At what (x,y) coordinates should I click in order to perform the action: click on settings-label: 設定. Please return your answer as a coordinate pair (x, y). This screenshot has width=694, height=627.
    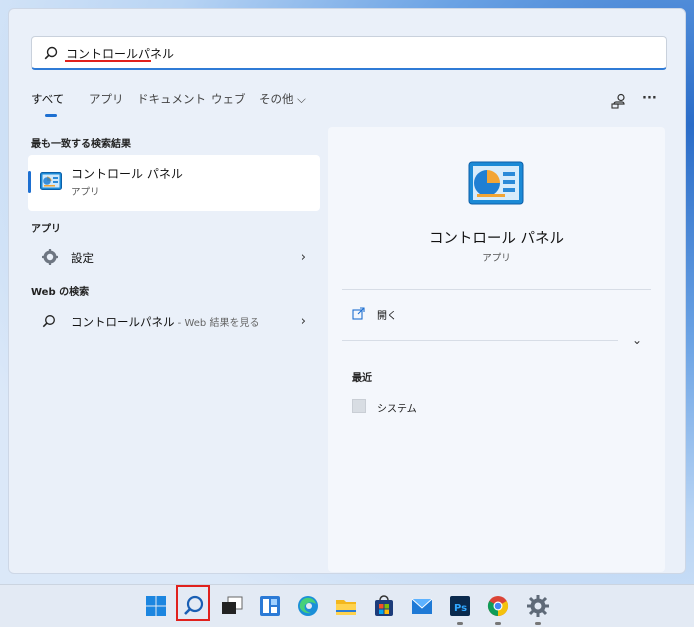
    Looking at the image, I should click on (82, 258).